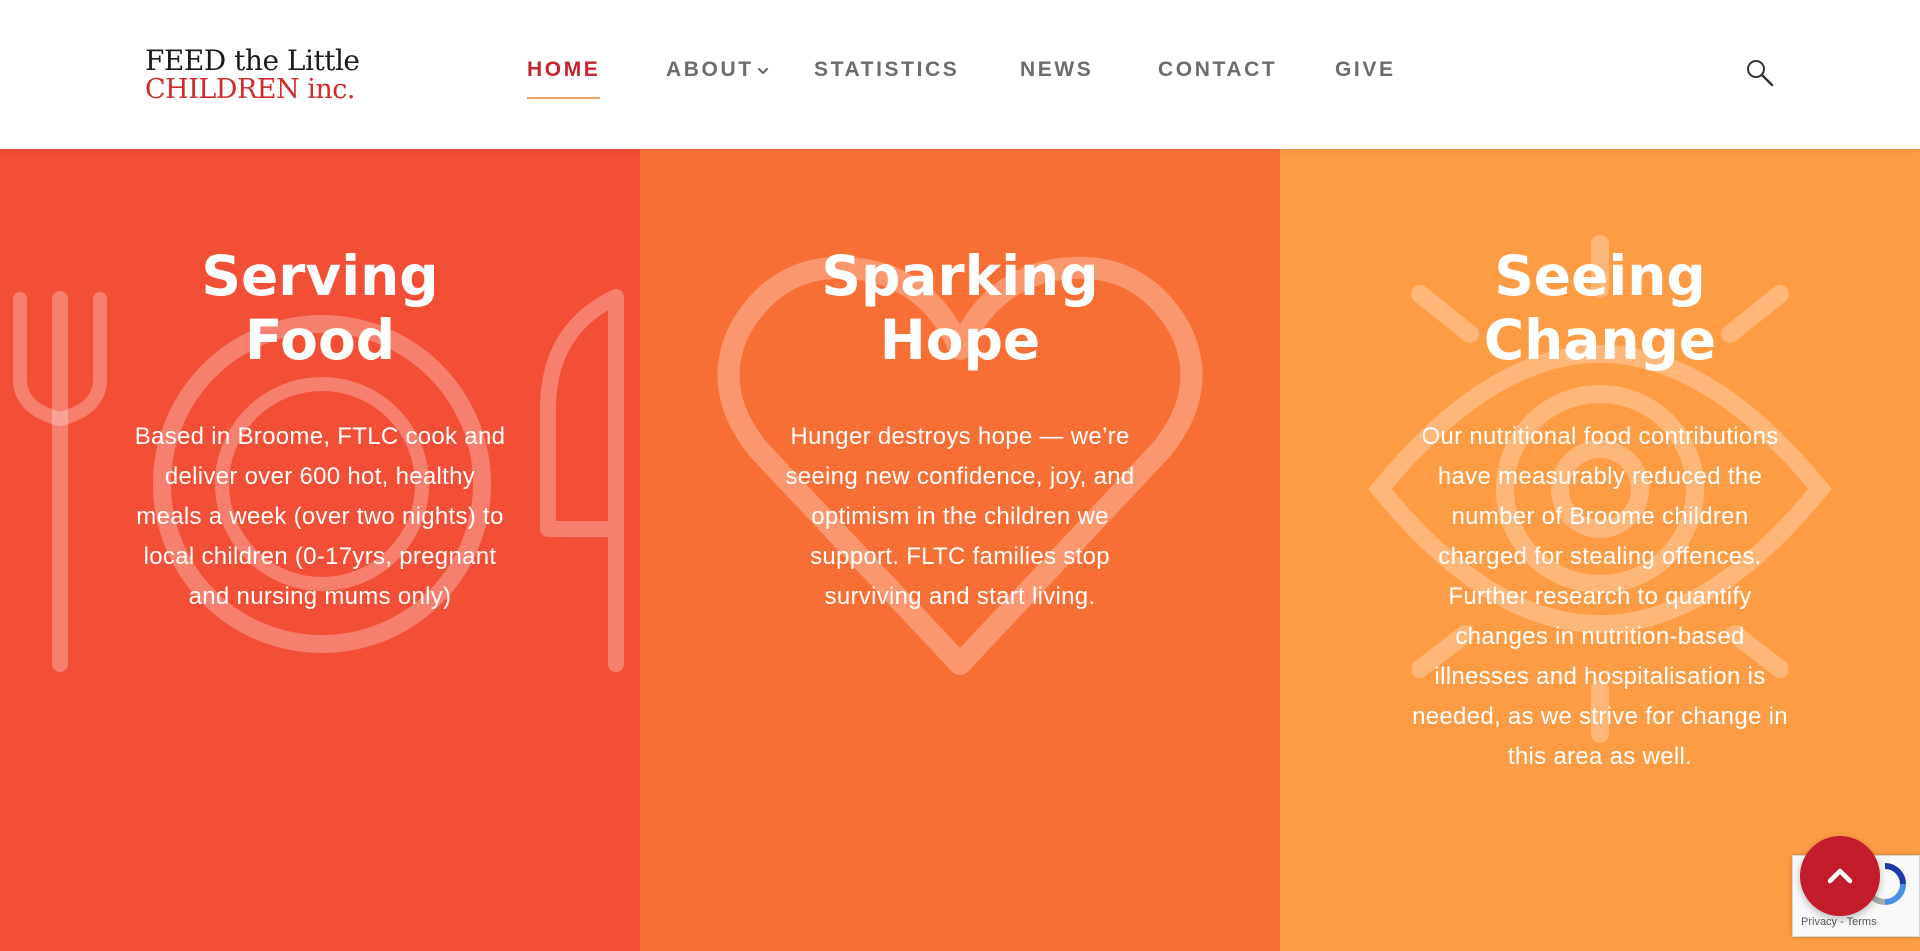  I want to click on nav-item-about: ABOUT, so click(710, 70).